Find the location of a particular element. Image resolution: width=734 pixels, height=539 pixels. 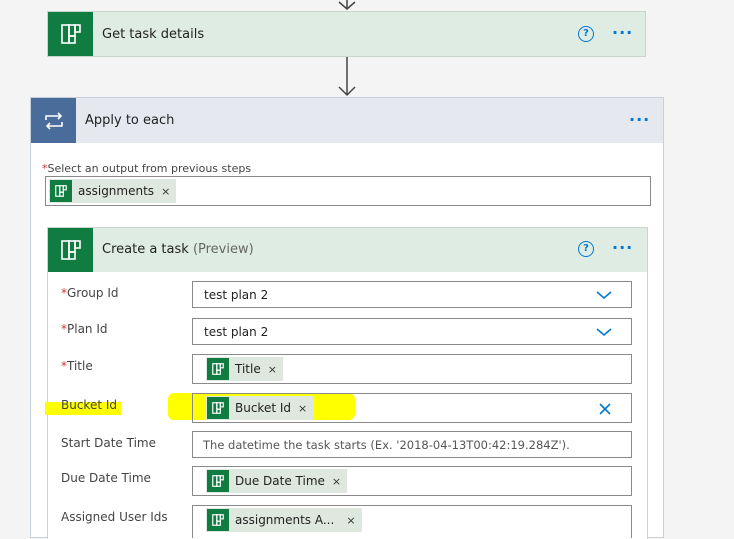

apply-to-each-title: Apply to each is located at coordinates (130, 120).